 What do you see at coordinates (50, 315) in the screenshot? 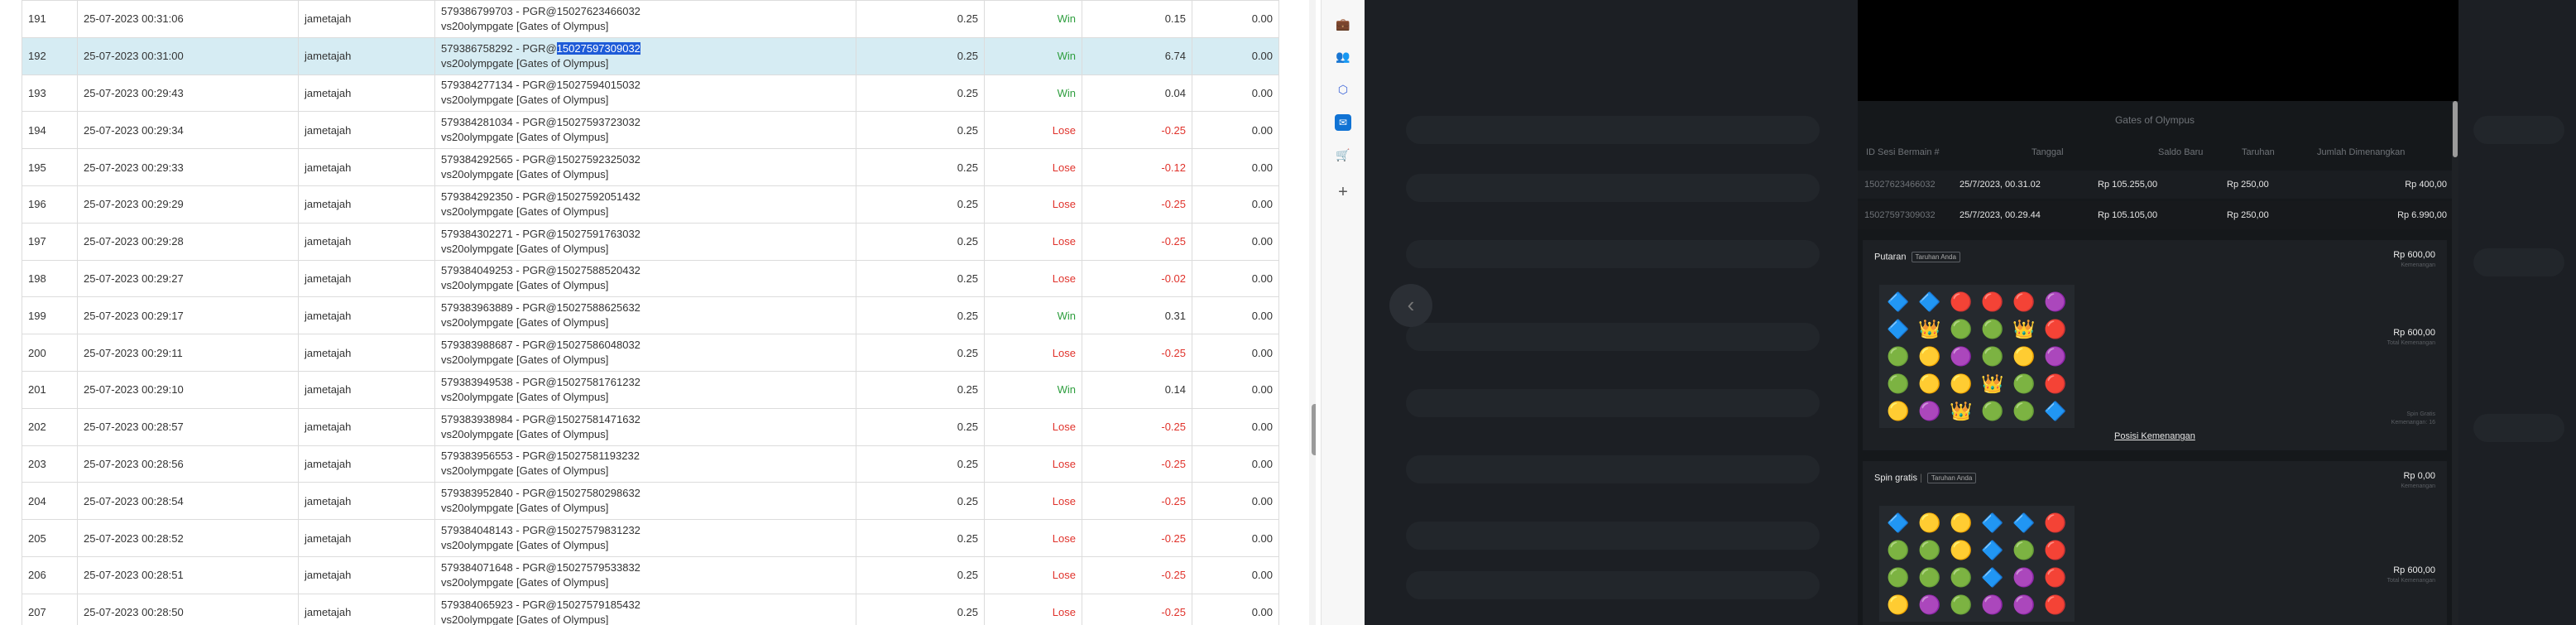
I see `row-number: 199` at bounding box center [50, 315].